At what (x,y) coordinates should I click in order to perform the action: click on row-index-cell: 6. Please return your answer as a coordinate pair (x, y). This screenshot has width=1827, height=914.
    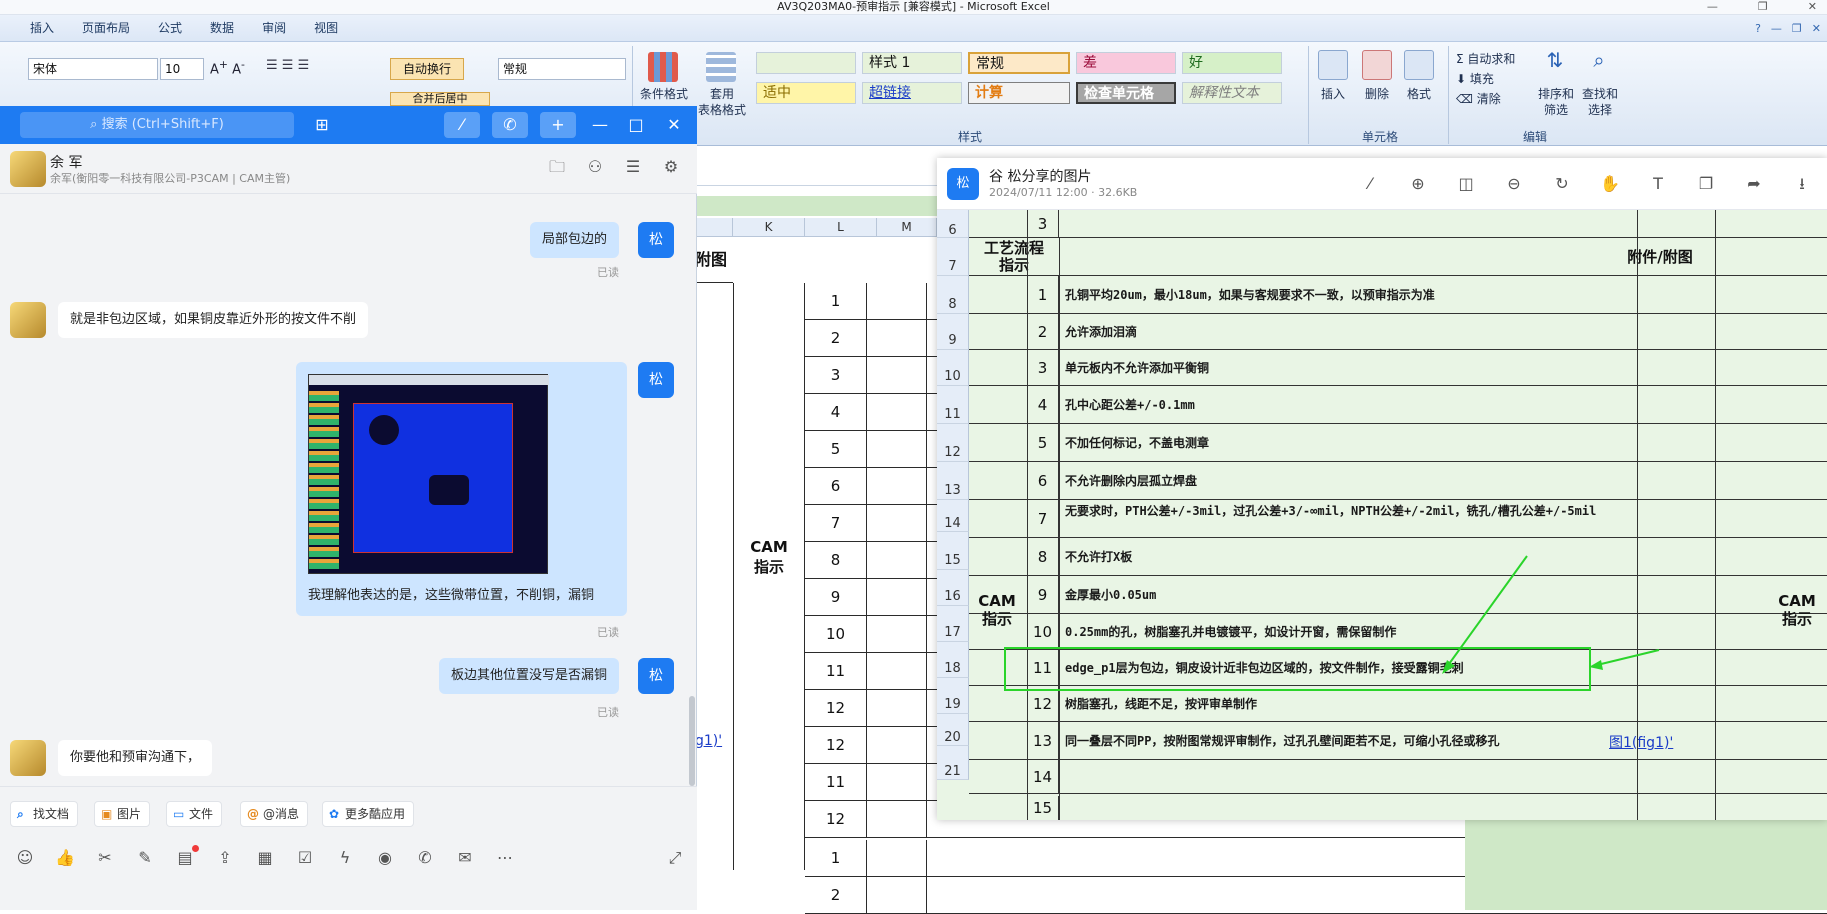
    Looking at the image, I should click on (836, 486).